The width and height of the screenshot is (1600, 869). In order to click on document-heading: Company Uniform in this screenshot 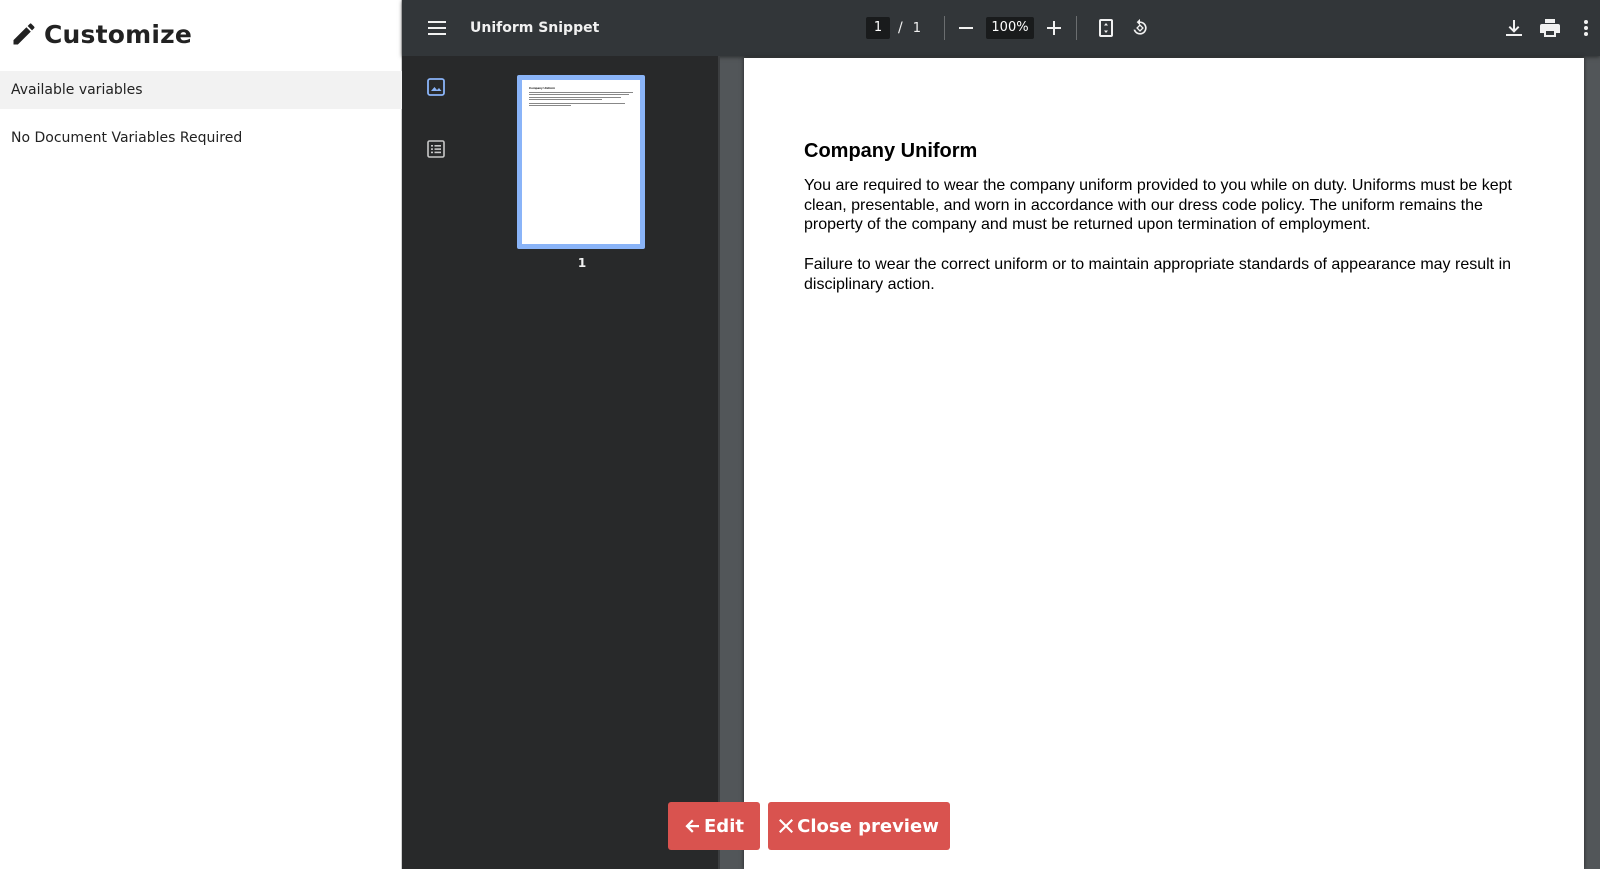, I will do `click(891, 151)`.